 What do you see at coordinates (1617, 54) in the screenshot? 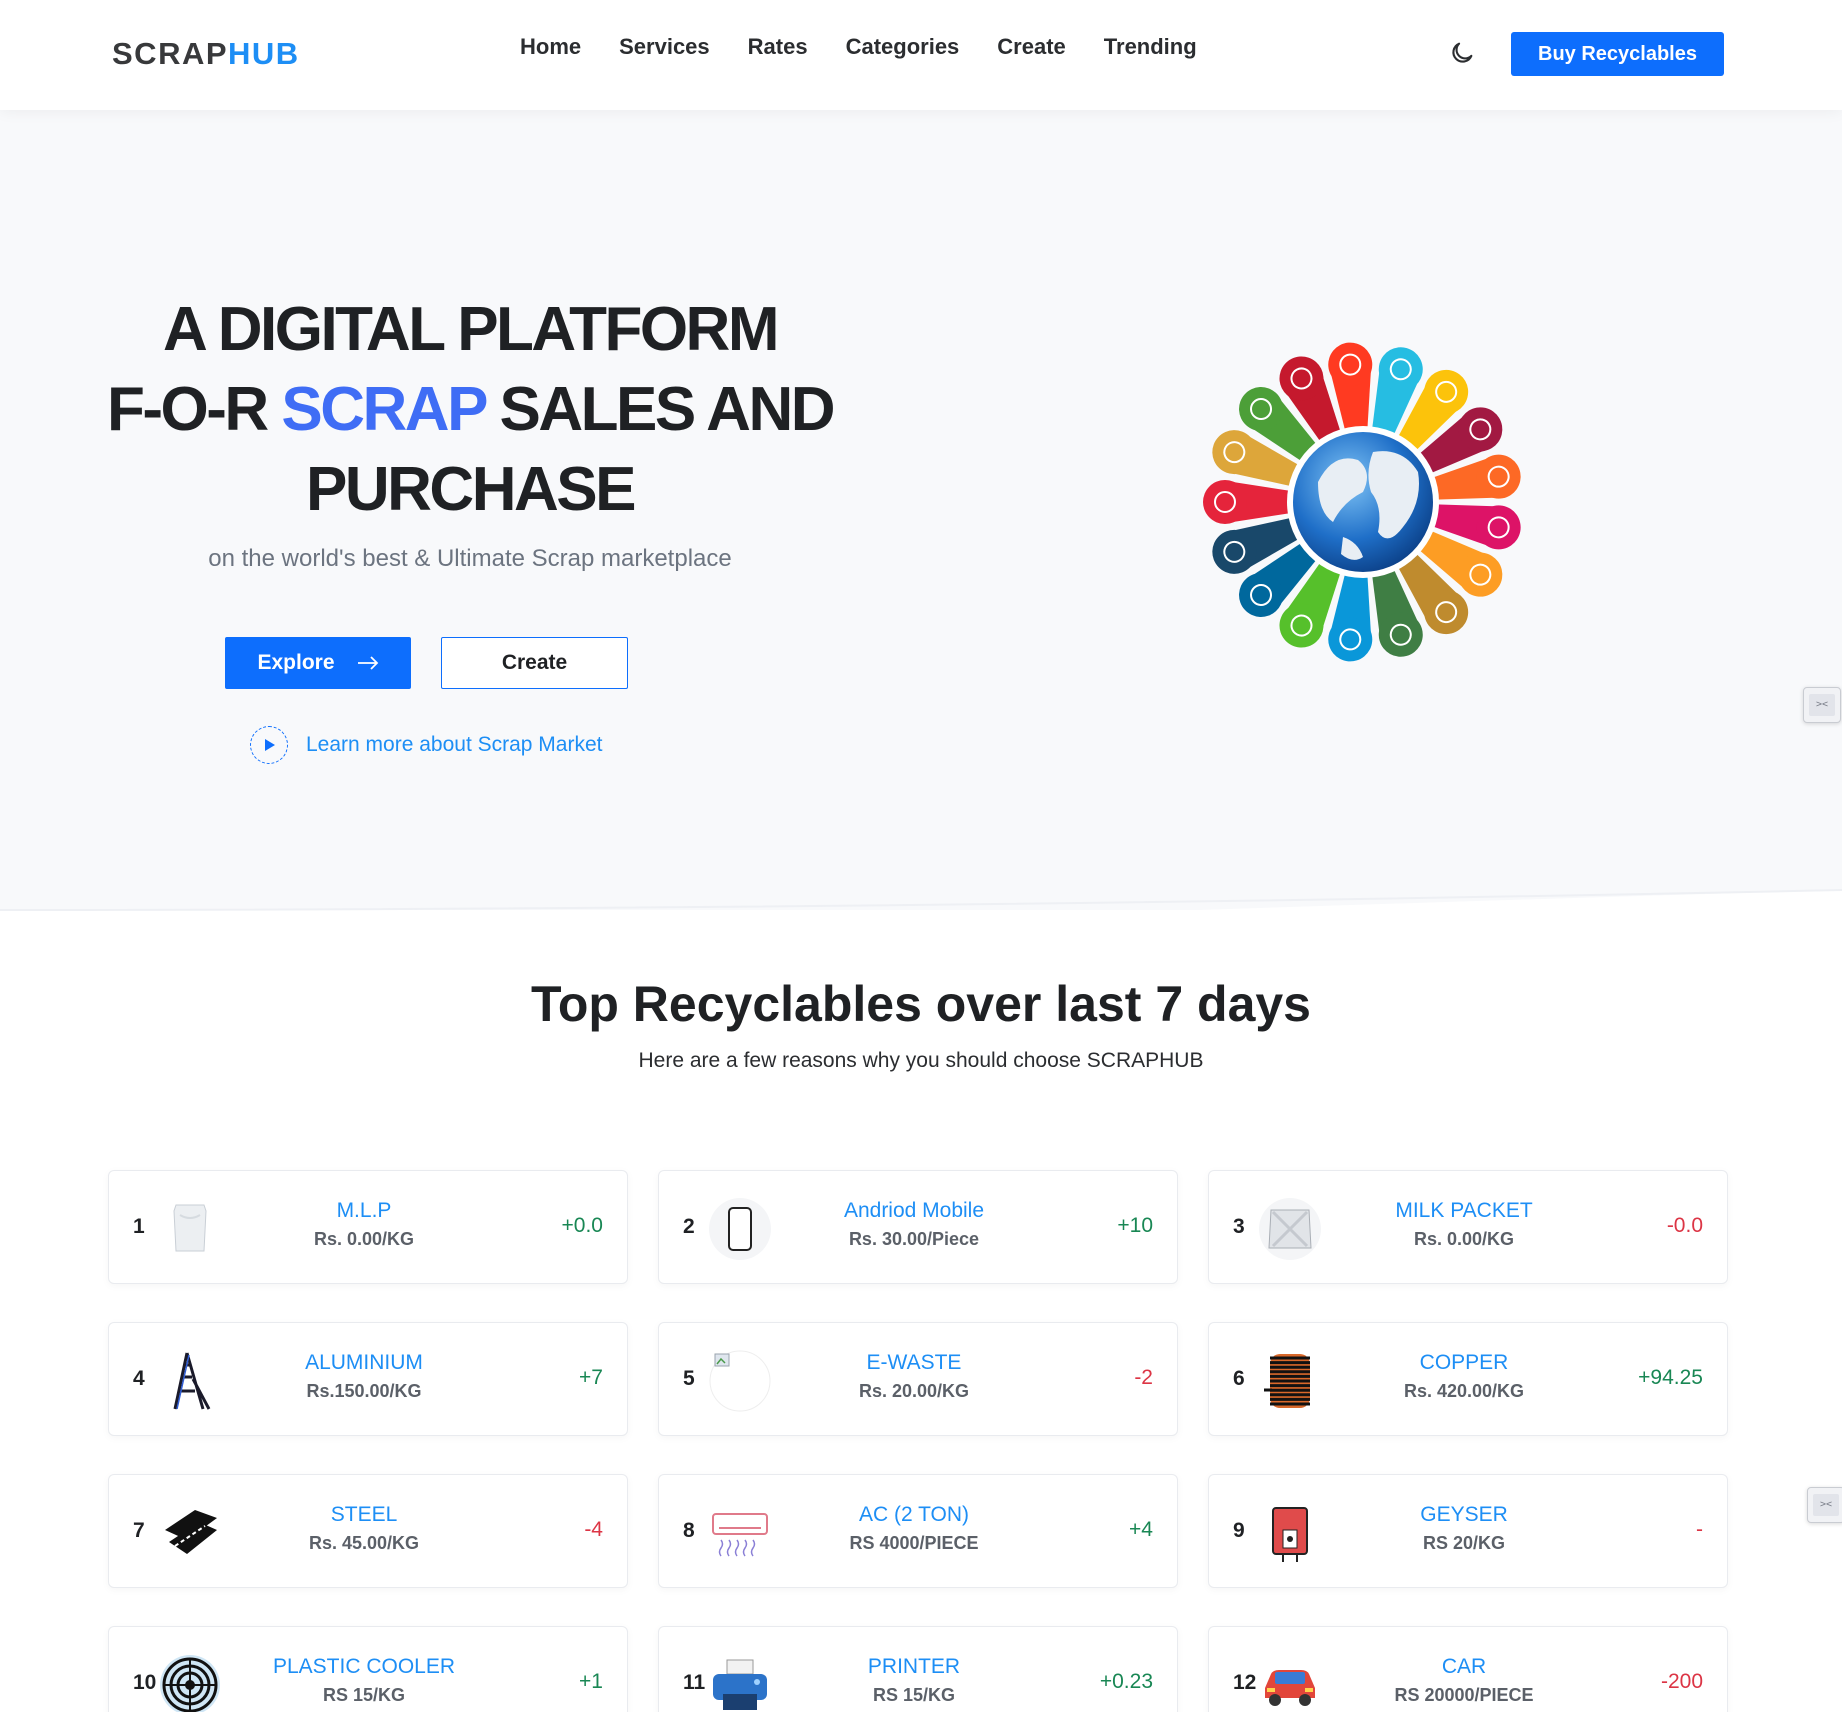
I see `buy-recyclables-button: Buy Recyclables` at bounding box center [1617, 54].